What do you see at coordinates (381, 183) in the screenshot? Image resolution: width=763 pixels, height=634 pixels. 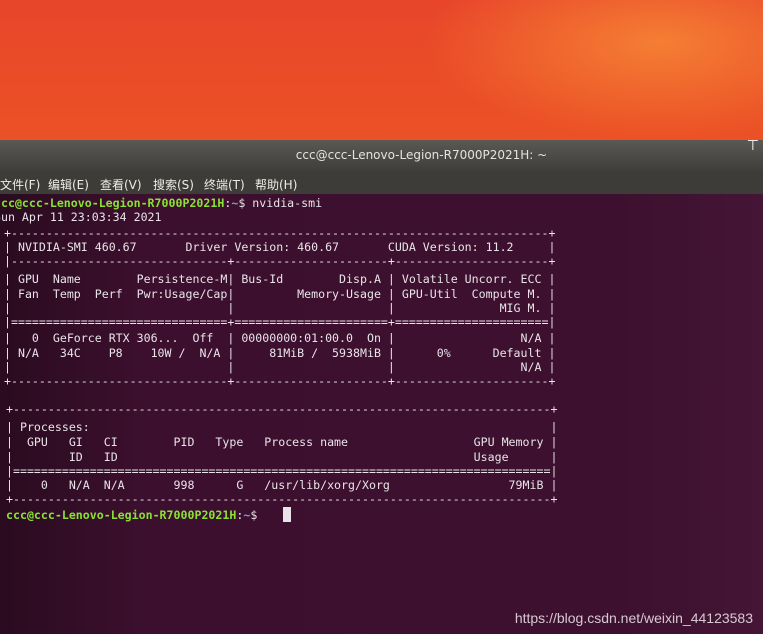 I see `menu-bar: 文件(F) 编辑(E) 查看(V) 搜索(S) 终端(T) 帮助(H)` at bounding box center [381, 183].